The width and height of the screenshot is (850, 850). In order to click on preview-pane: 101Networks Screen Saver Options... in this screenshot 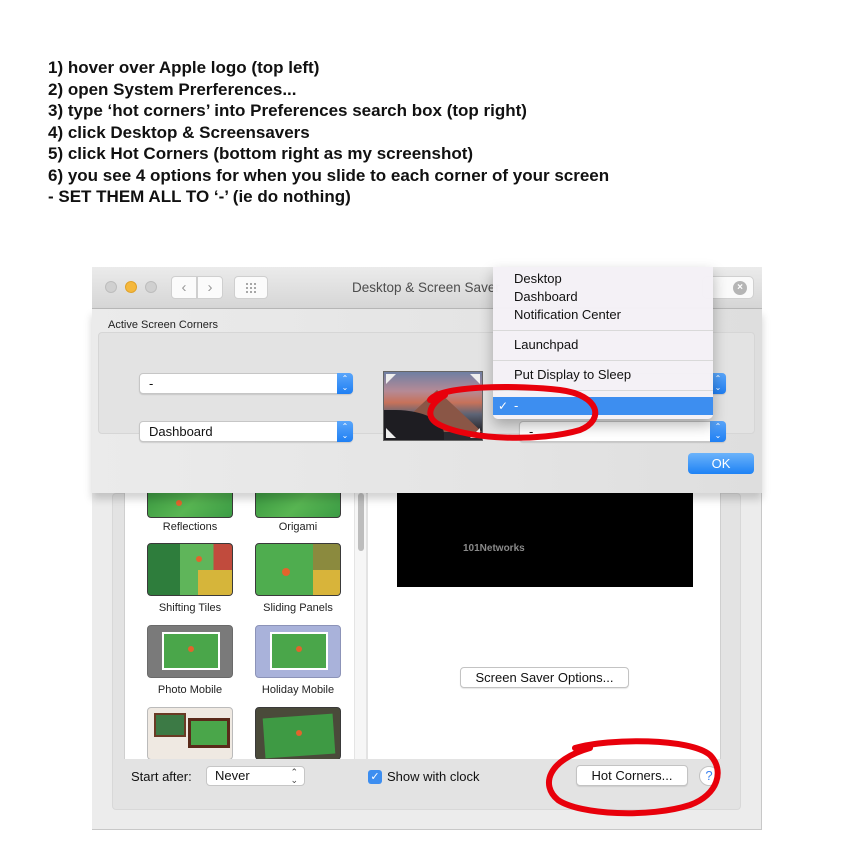, I will do `click(544, 626)`.